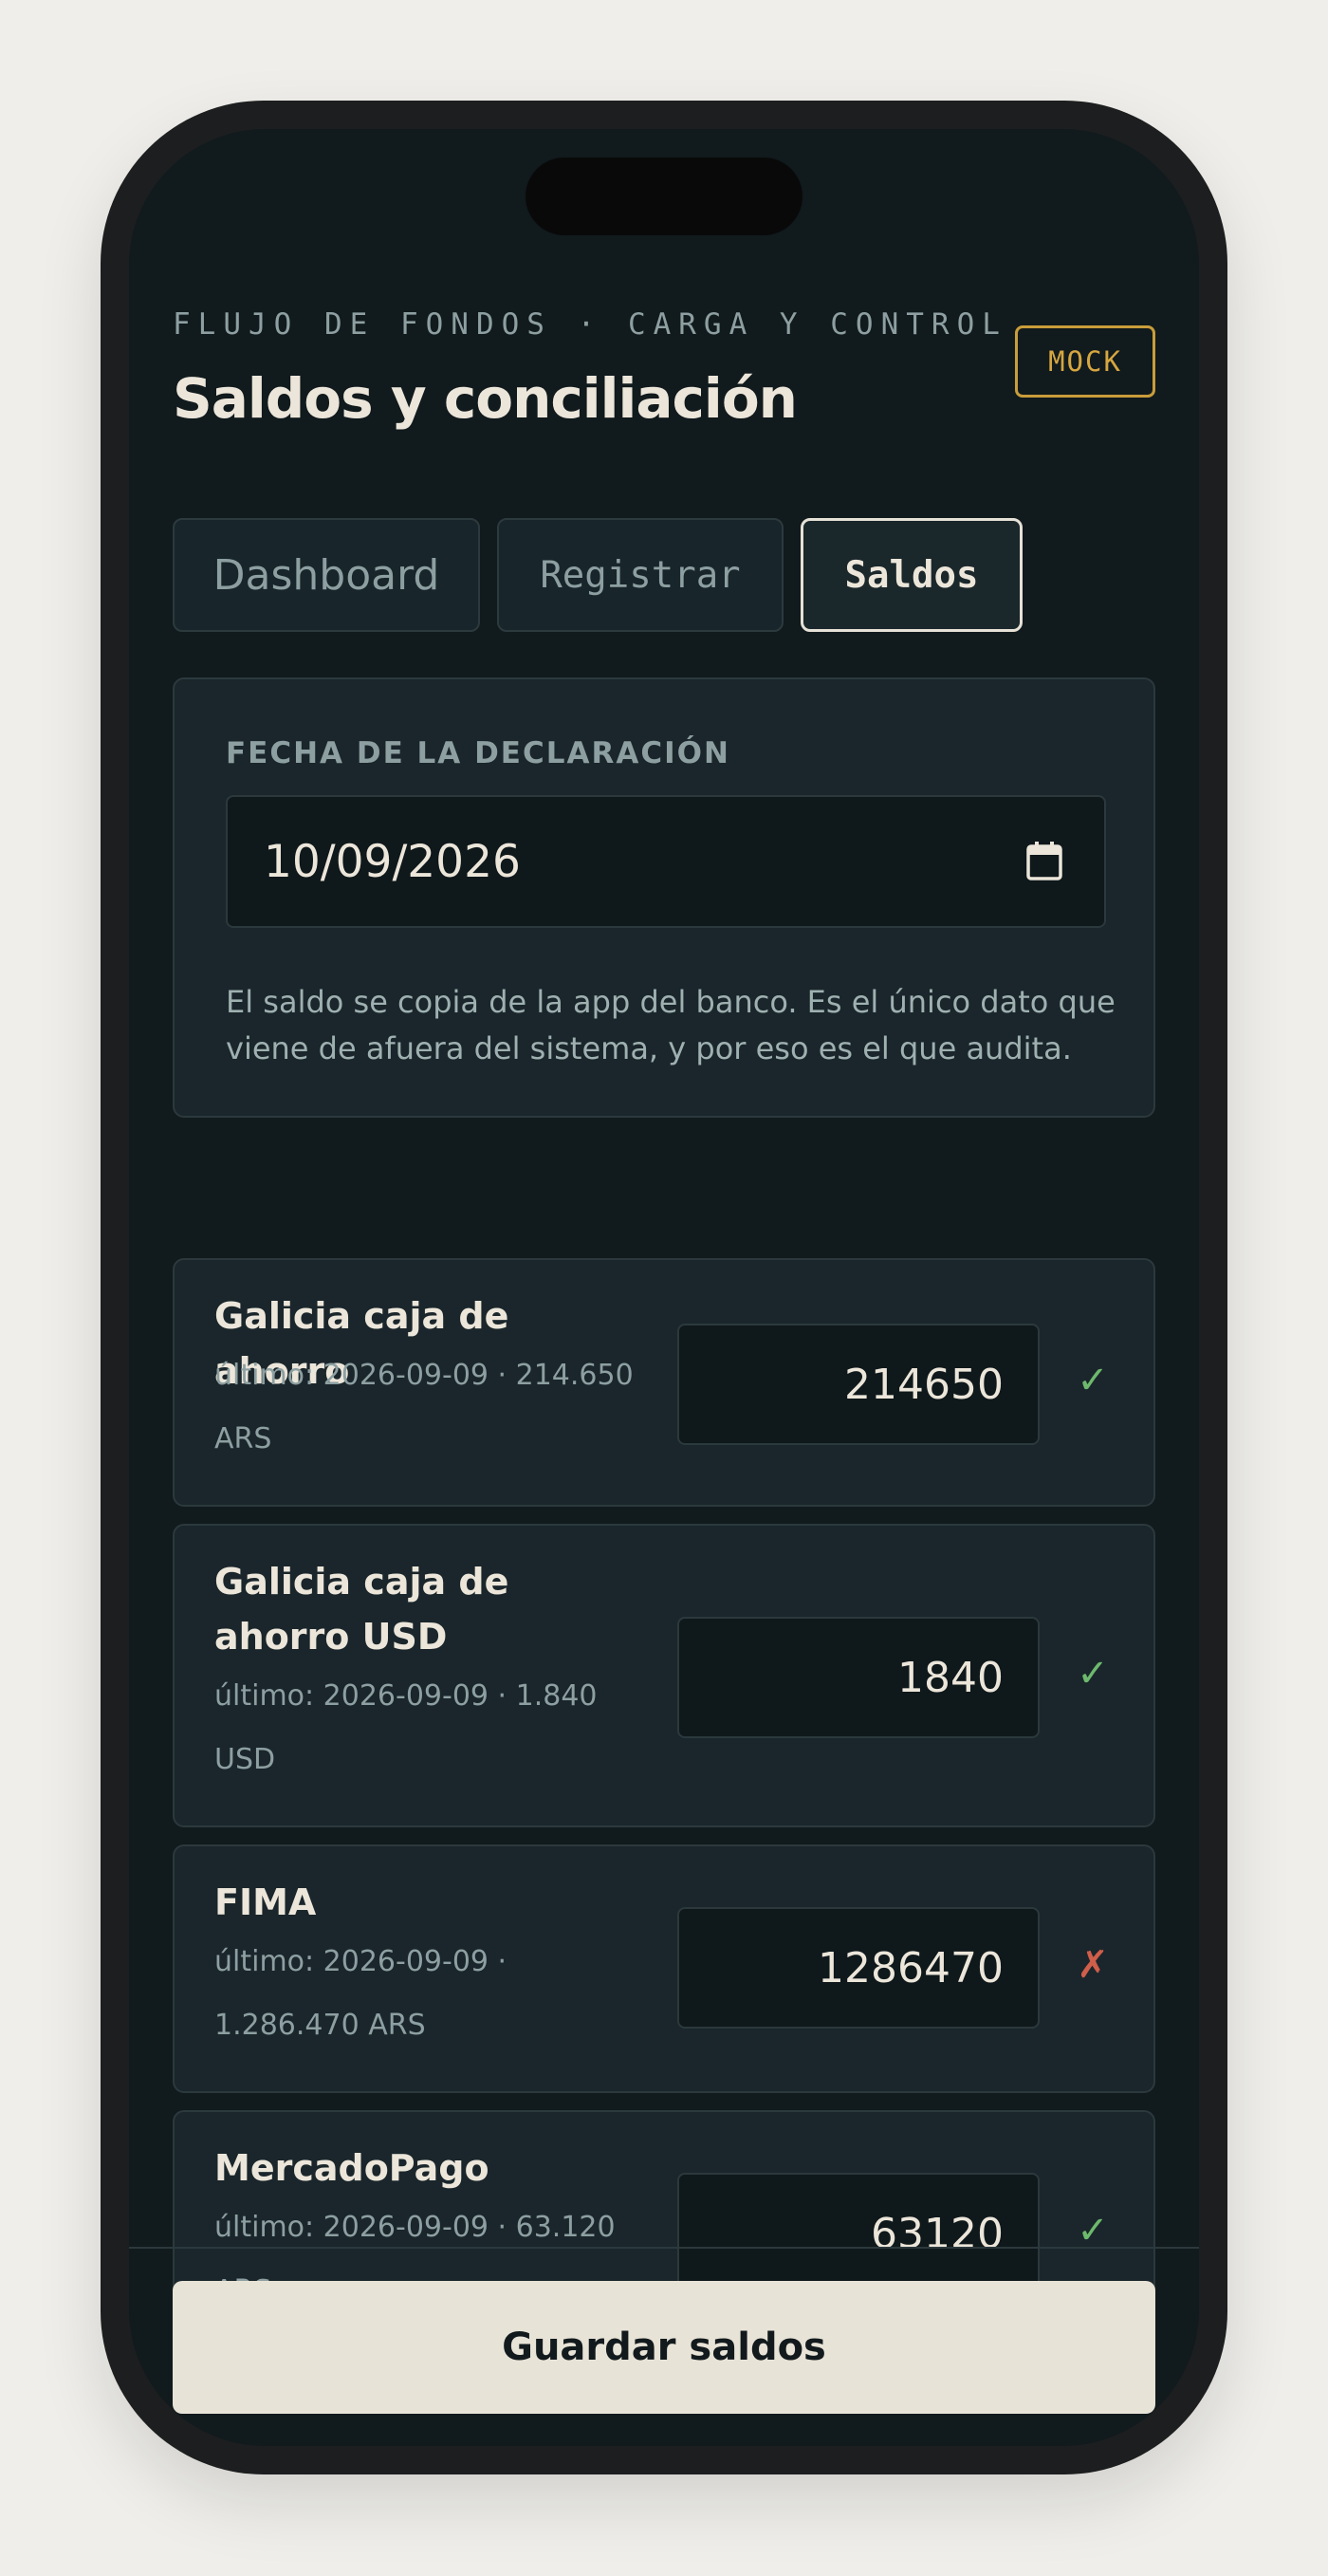 This screenshot has width=1328, height=2576. What do you see at coordinates (361, 1993) in the screenshot?
I see `account-last-balance: último: 2026-09-09 · 1.286.470 ARS` at bounding box center [361, 1993].